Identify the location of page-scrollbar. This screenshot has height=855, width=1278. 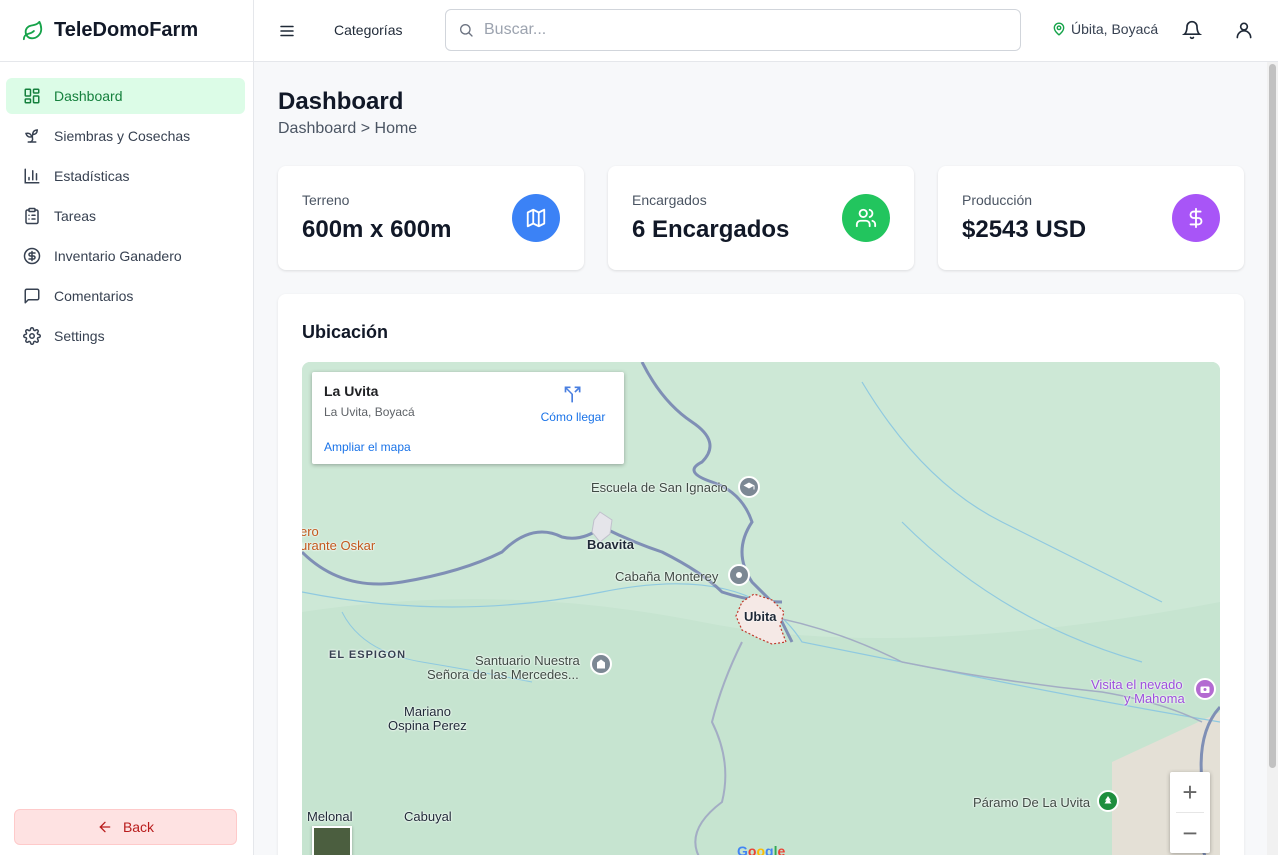
(1272, 458).